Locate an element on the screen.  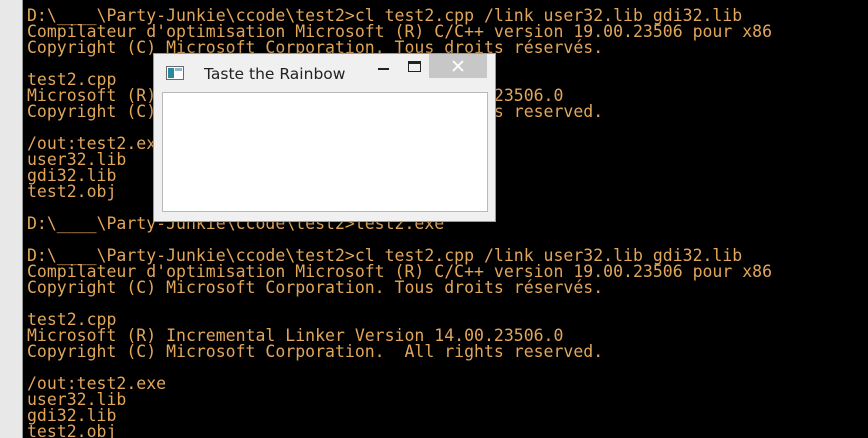
minimize-button is located at coordinates (383, 66).